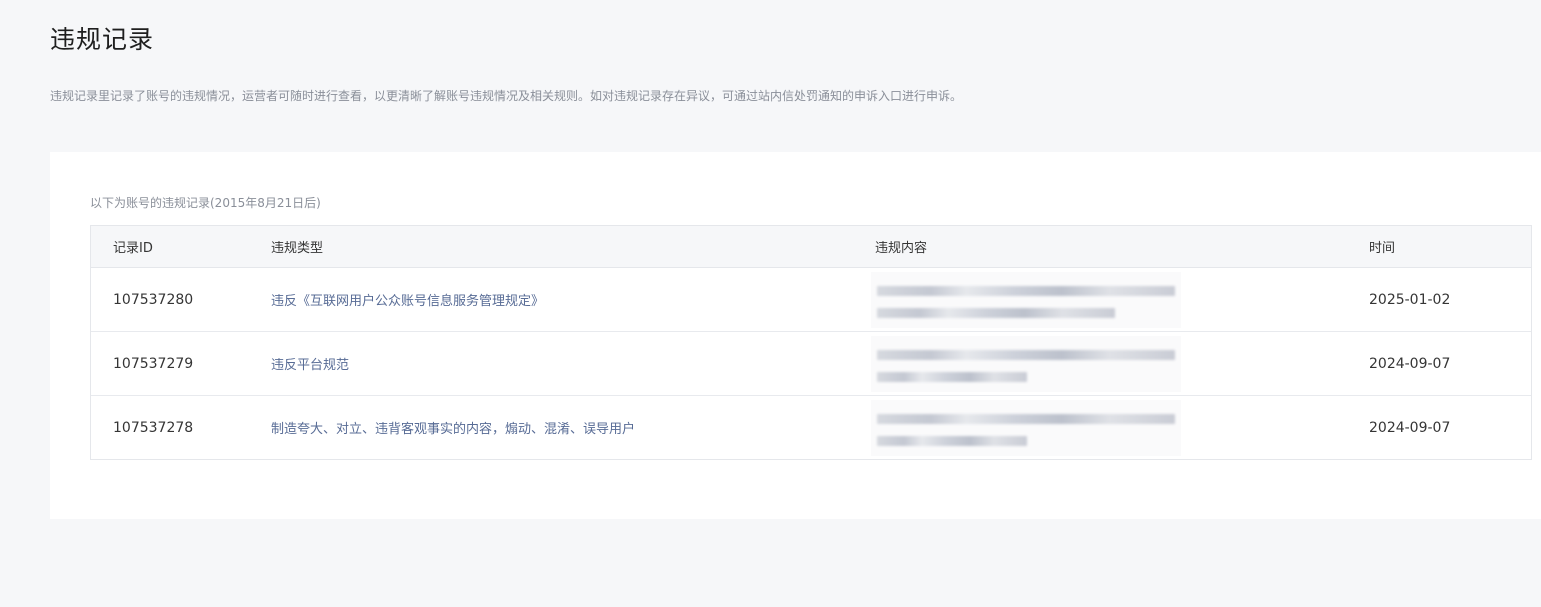  I want to click on record-id: 107537278, so click(153, 427).